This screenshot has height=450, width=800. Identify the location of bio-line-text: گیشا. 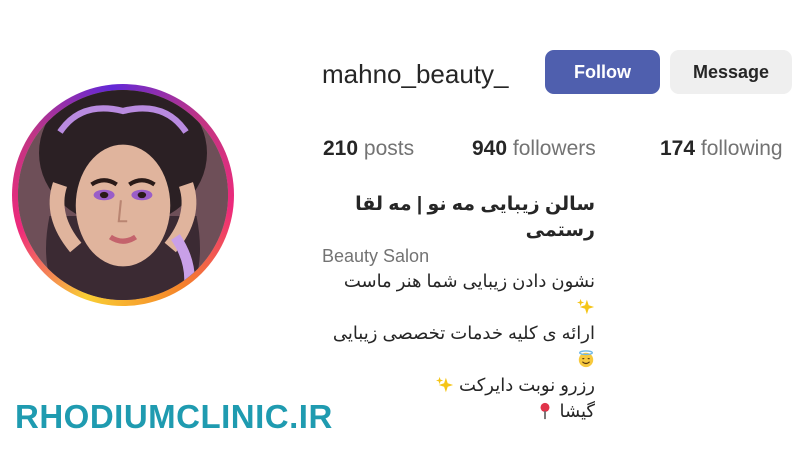
(577, 411).